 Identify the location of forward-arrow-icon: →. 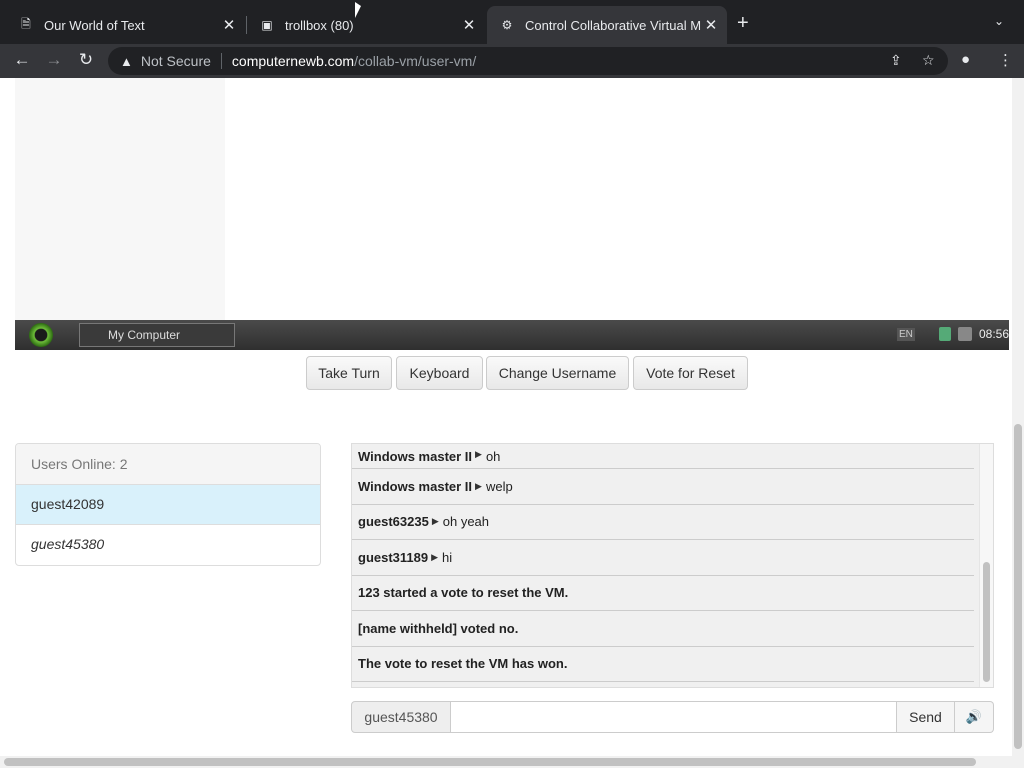
(54, 60).